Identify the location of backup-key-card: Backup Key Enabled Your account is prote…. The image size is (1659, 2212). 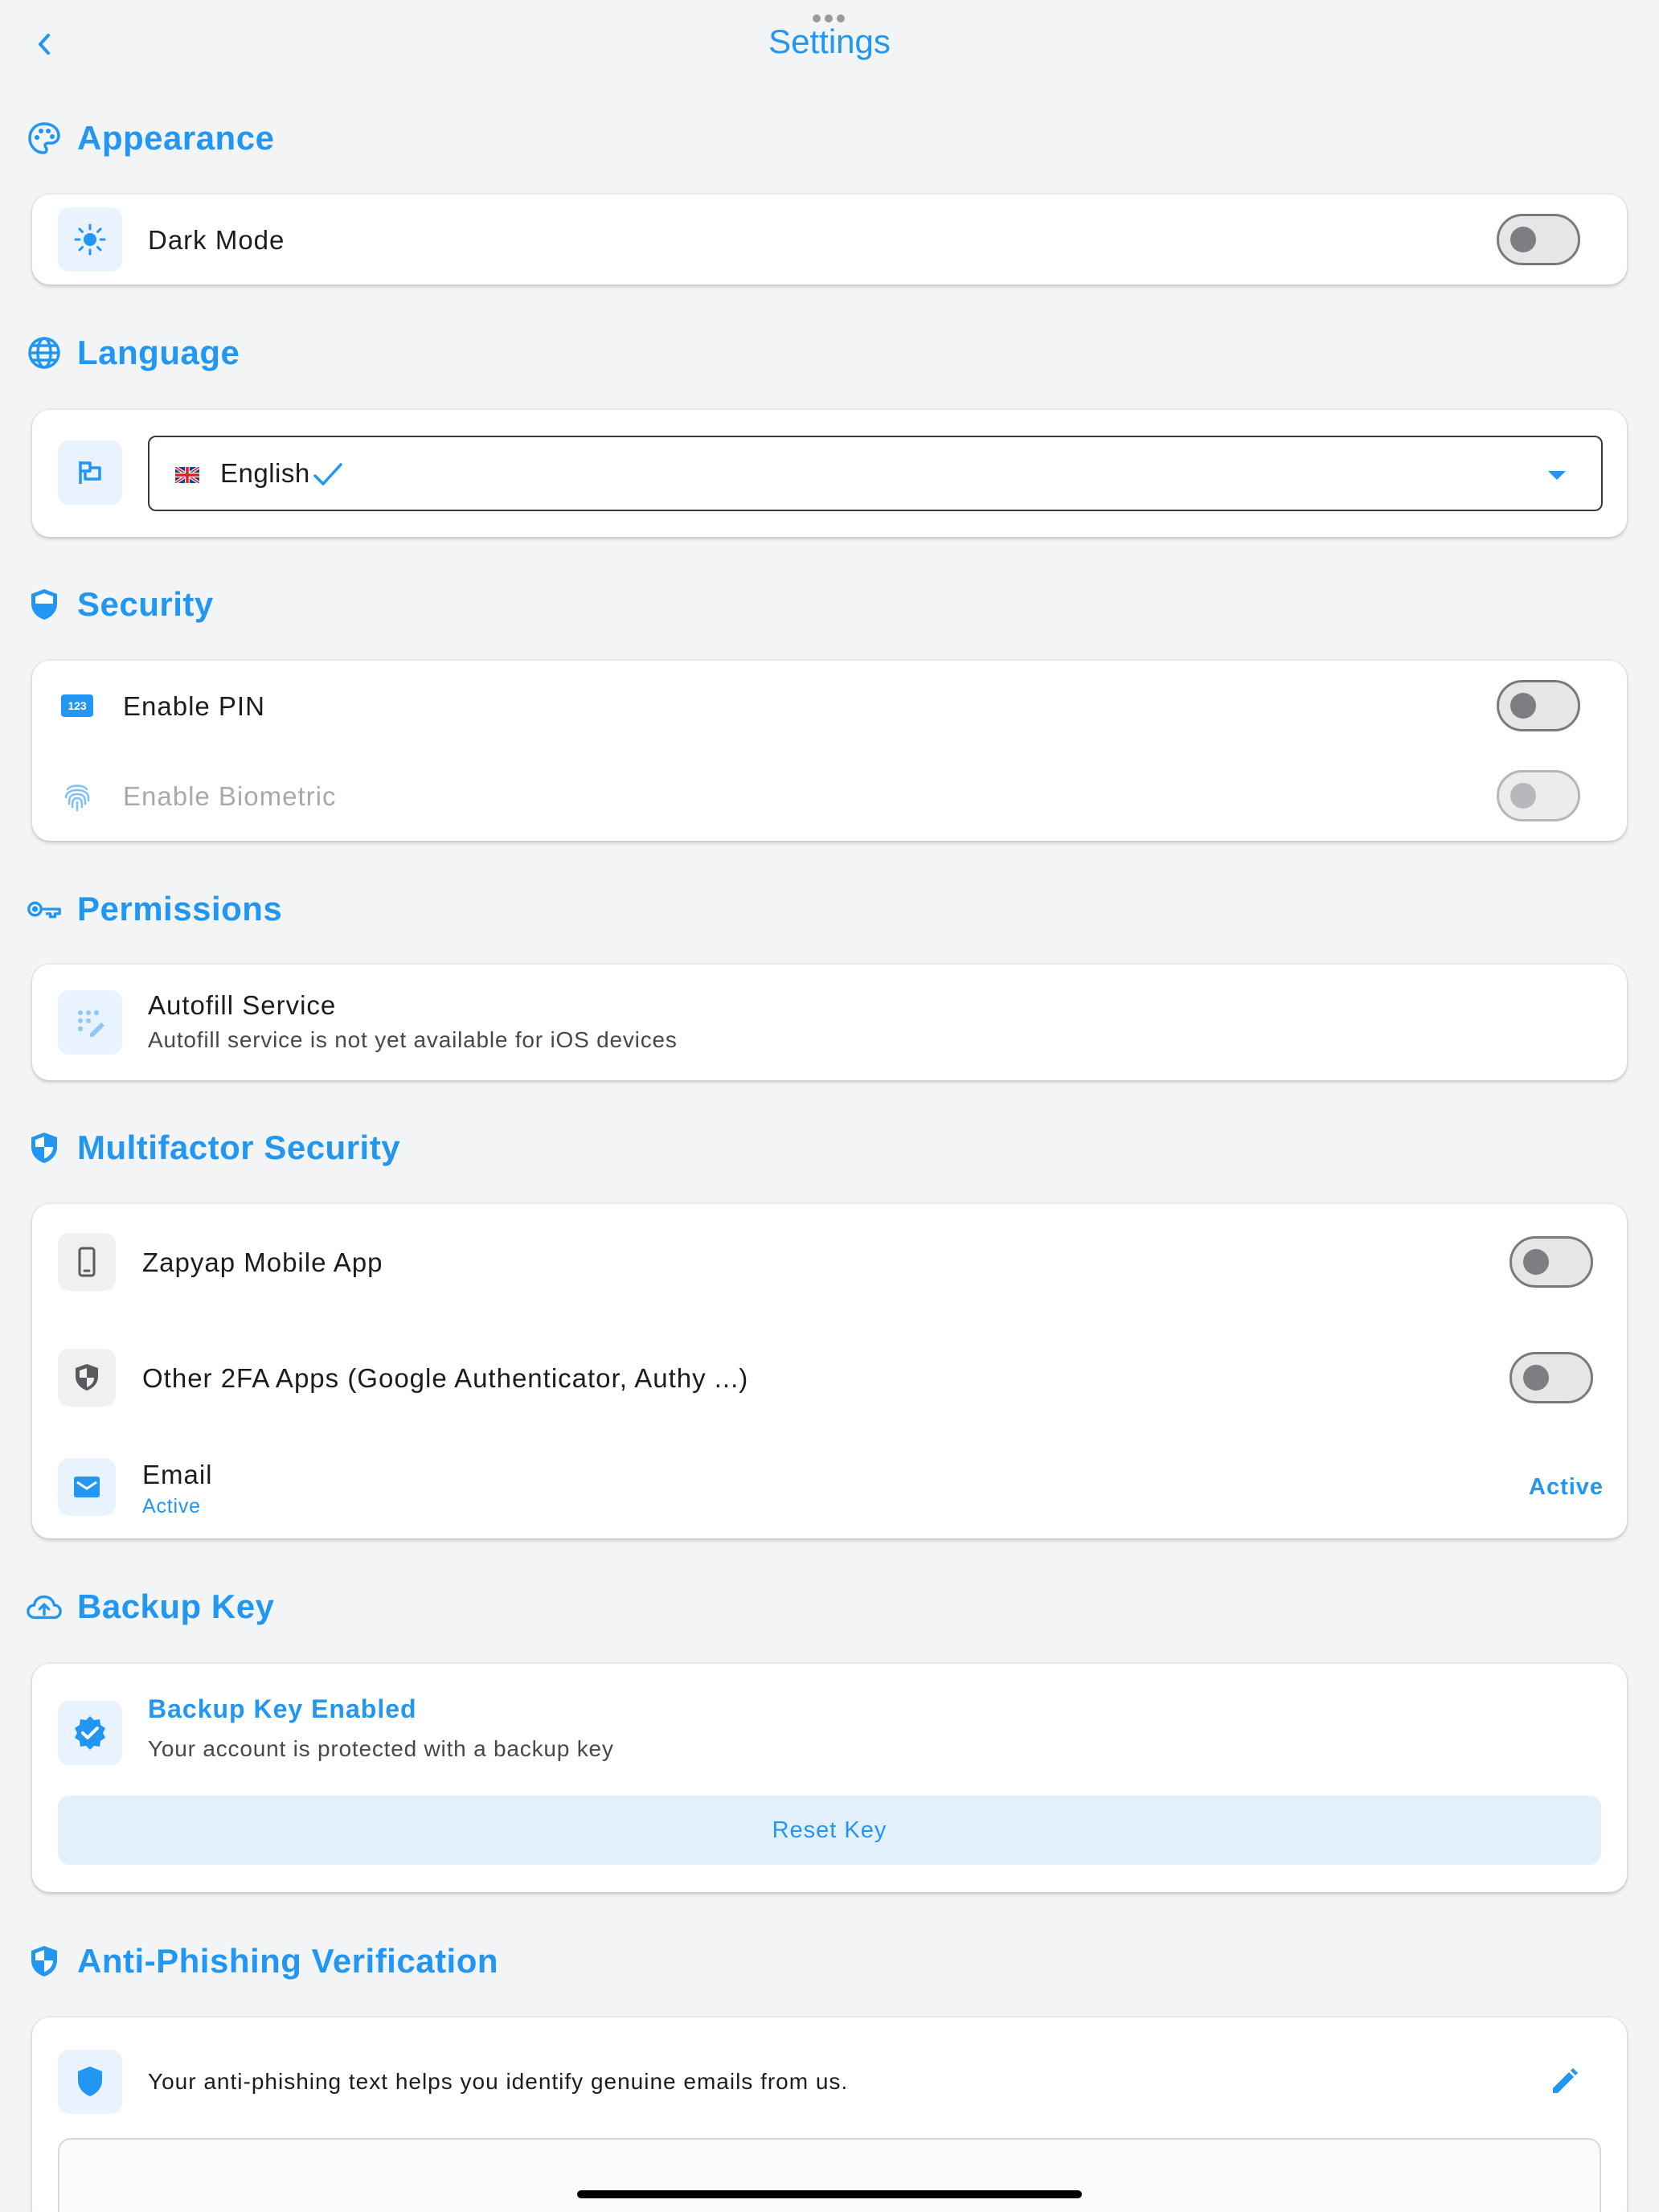
(829, 1778).